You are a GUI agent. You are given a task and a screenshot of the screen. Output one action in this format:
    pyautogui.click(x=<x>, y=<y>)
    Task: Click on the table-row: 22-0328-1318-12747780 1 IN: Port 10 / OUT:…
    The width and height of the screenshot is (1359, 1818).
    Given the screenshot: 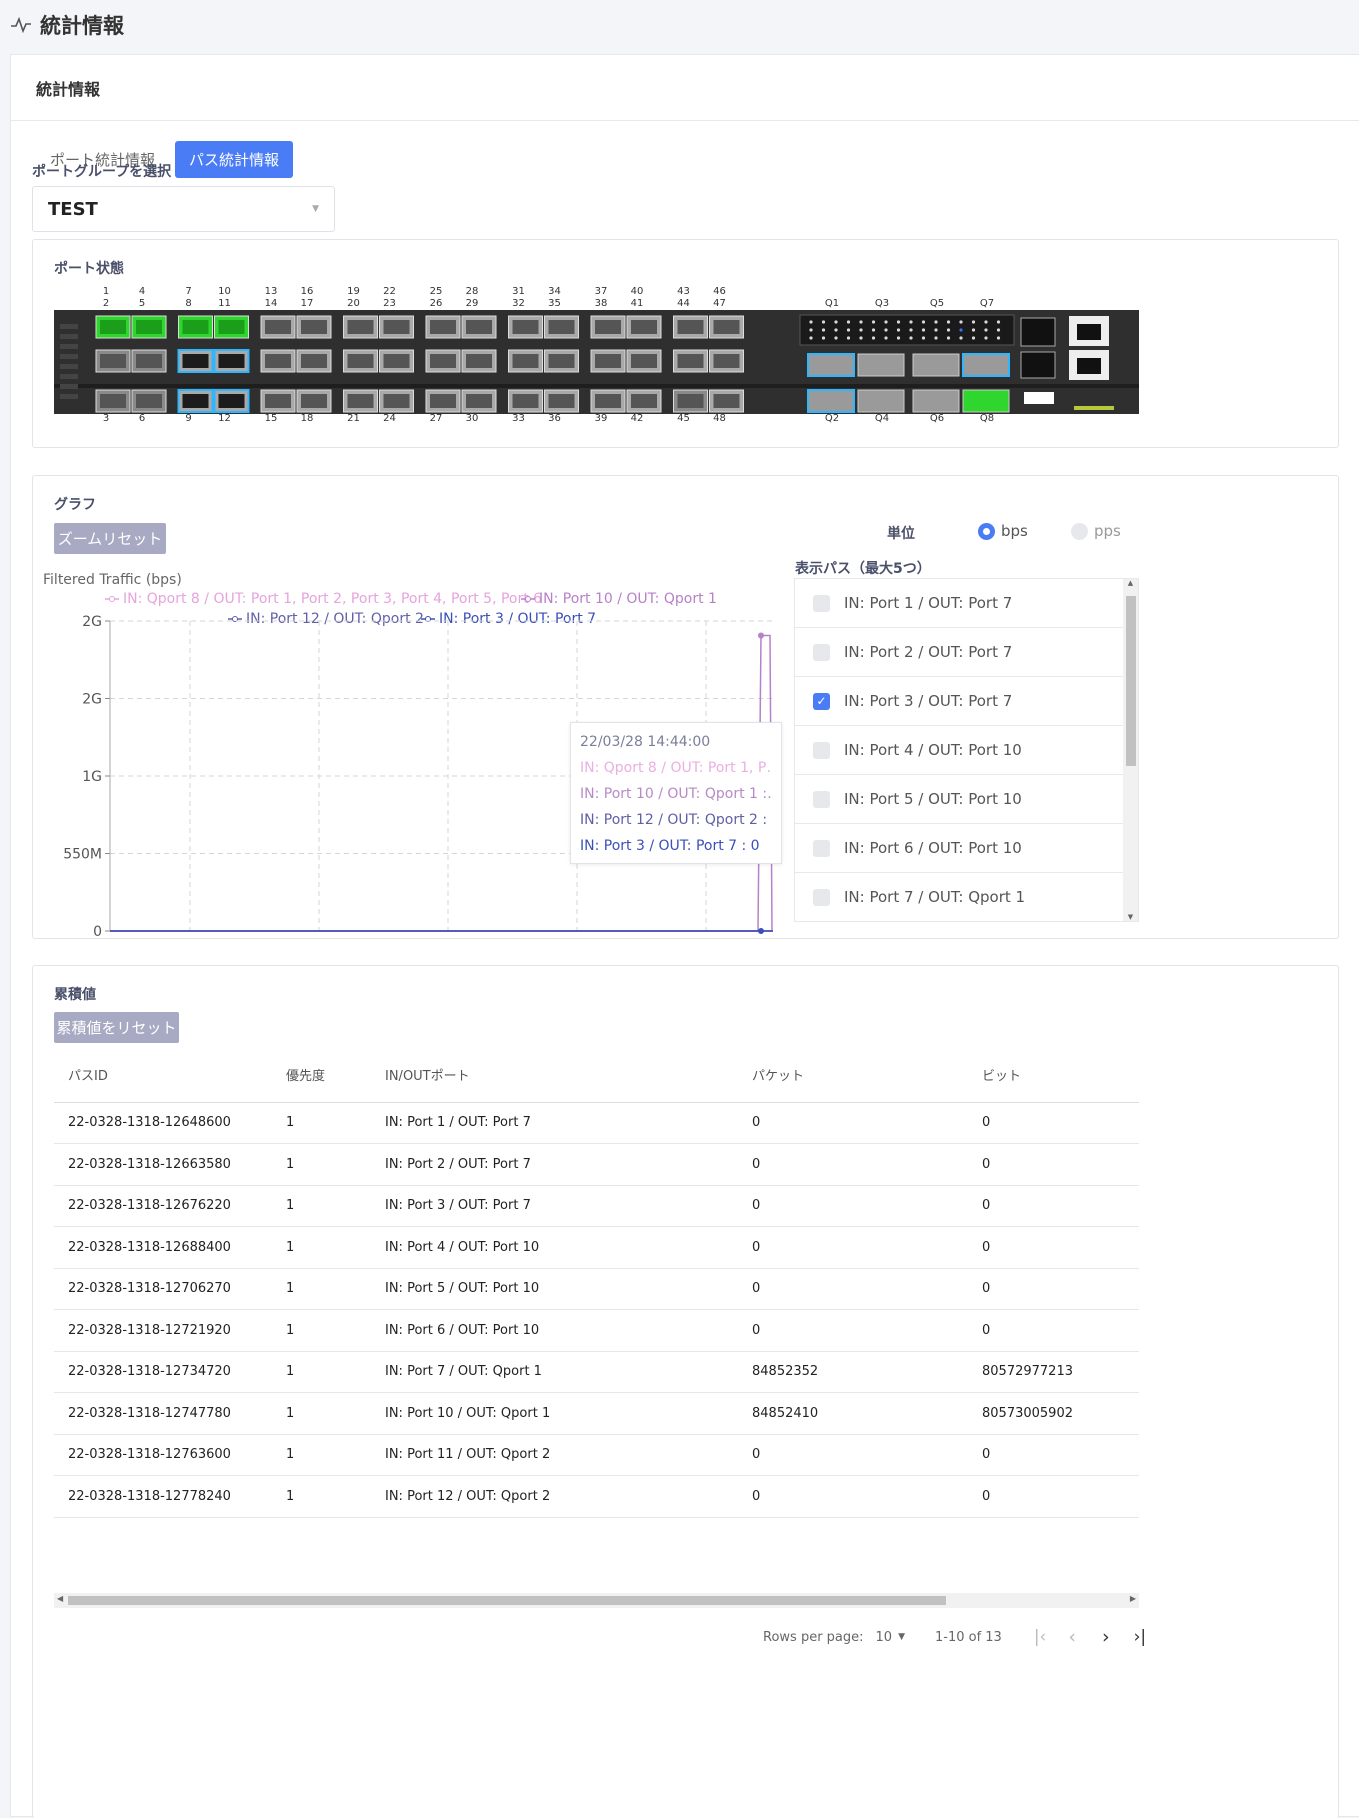 What is the action you would take?
    pyautogui.click(x=596, y=1413)
    